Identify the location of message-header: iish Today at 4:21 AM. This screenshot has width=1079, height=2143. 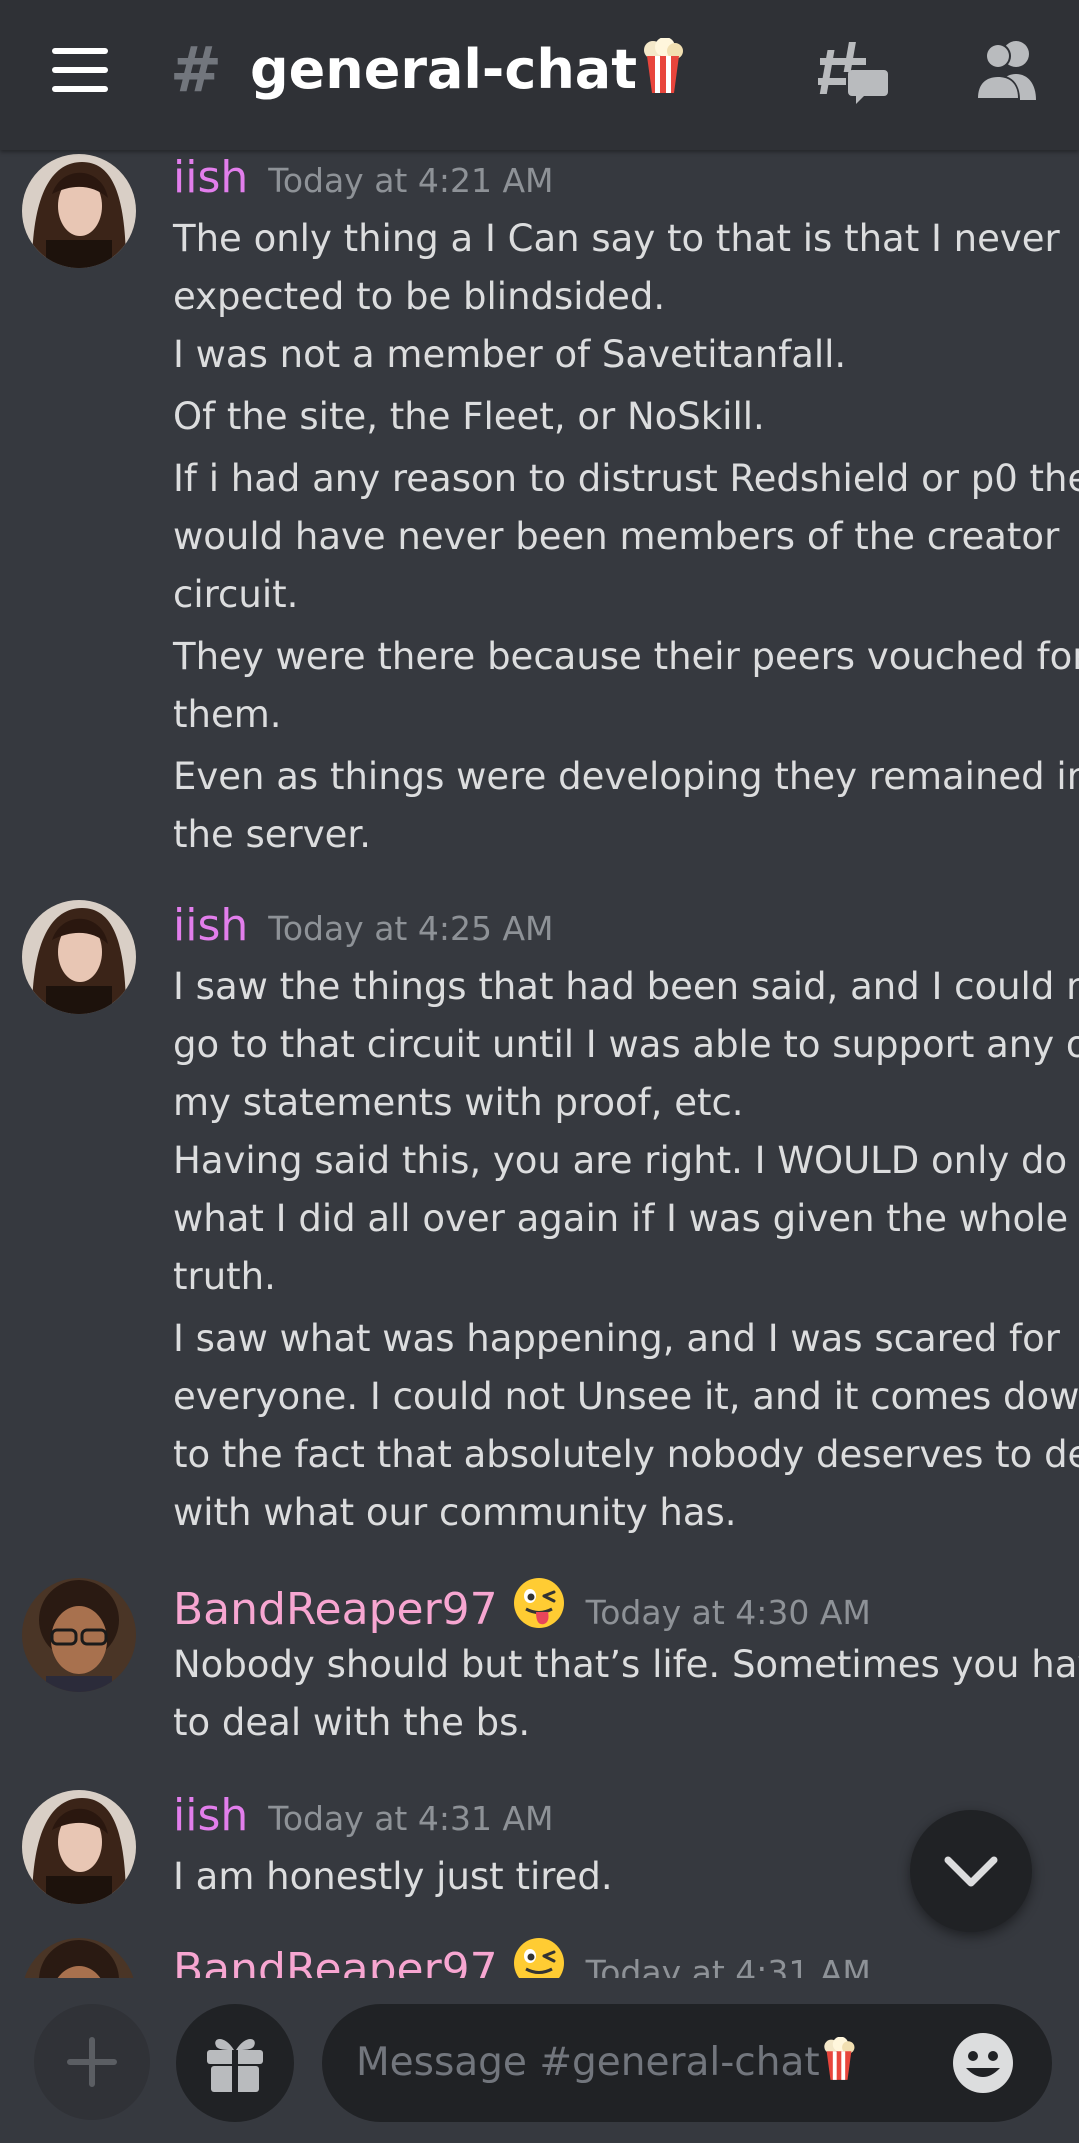
(363, 179).